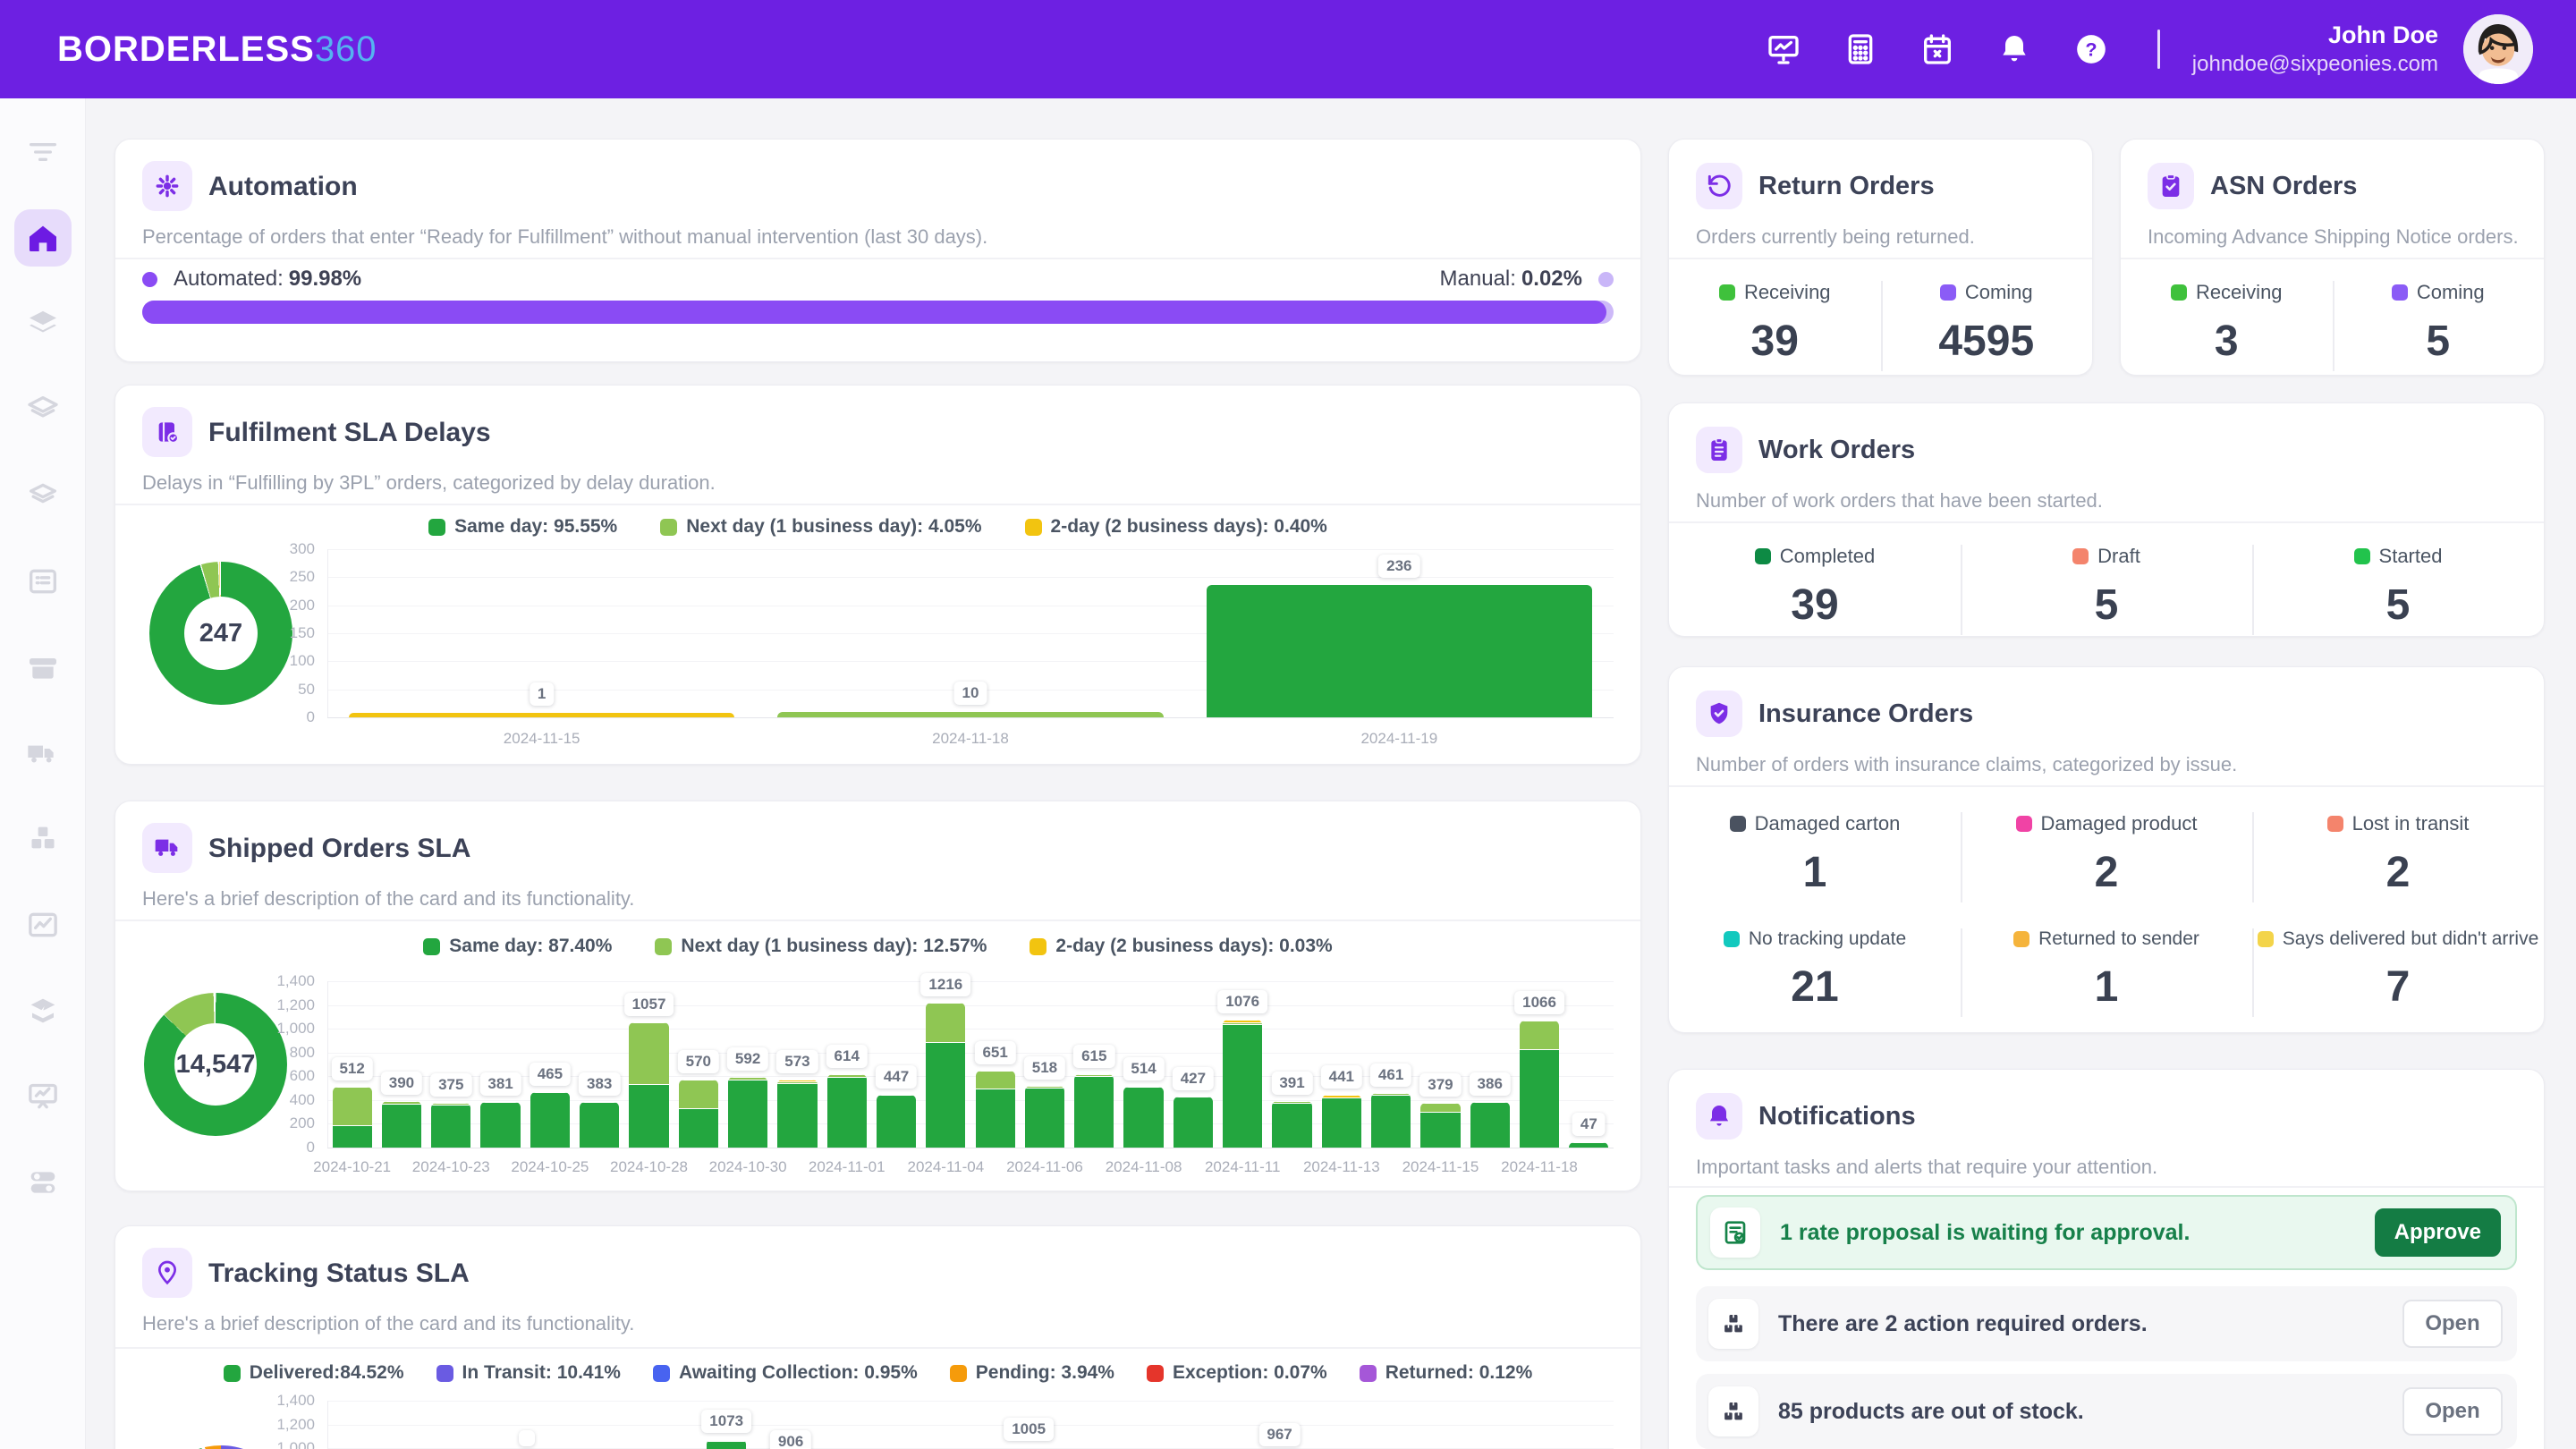  Describe the element at coordinates (1445, 1373) in the screenshot. I see `tracking-legend-item: Returned: 0.12%` at that location.